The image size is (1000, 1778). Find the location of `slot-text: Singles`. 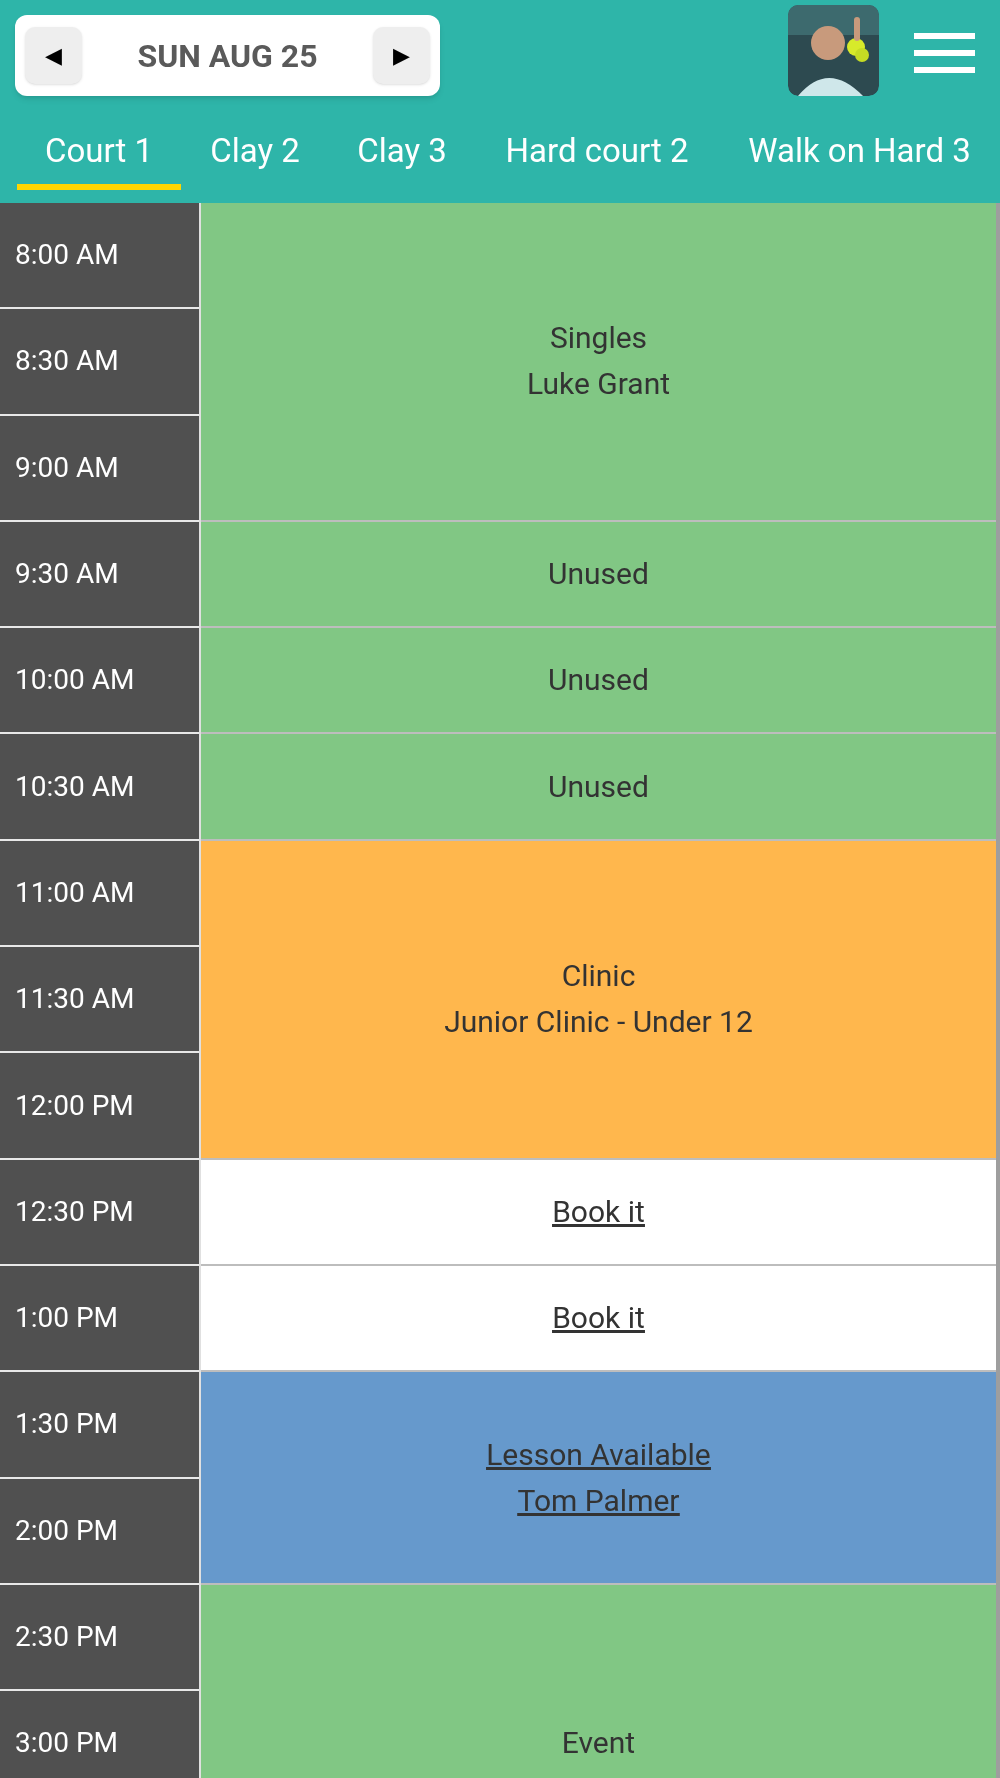

slot-text: Singles is located at coordinates (598, 338).